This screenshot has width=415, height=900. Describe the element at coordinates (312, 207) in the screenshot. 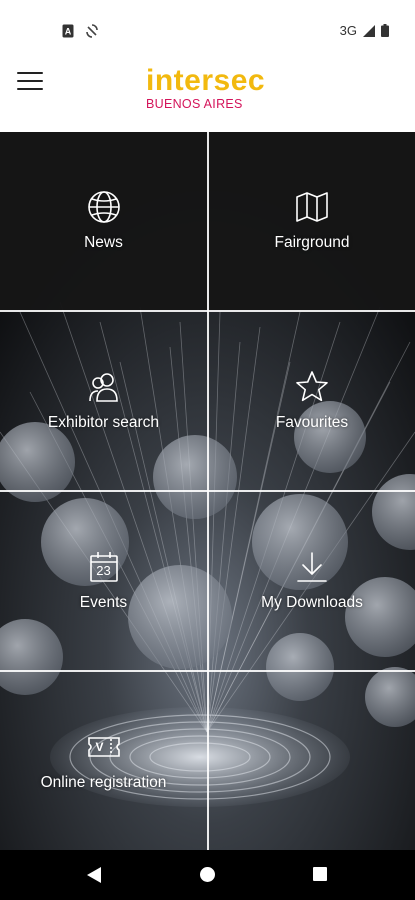

I see `map-icon` at that location.